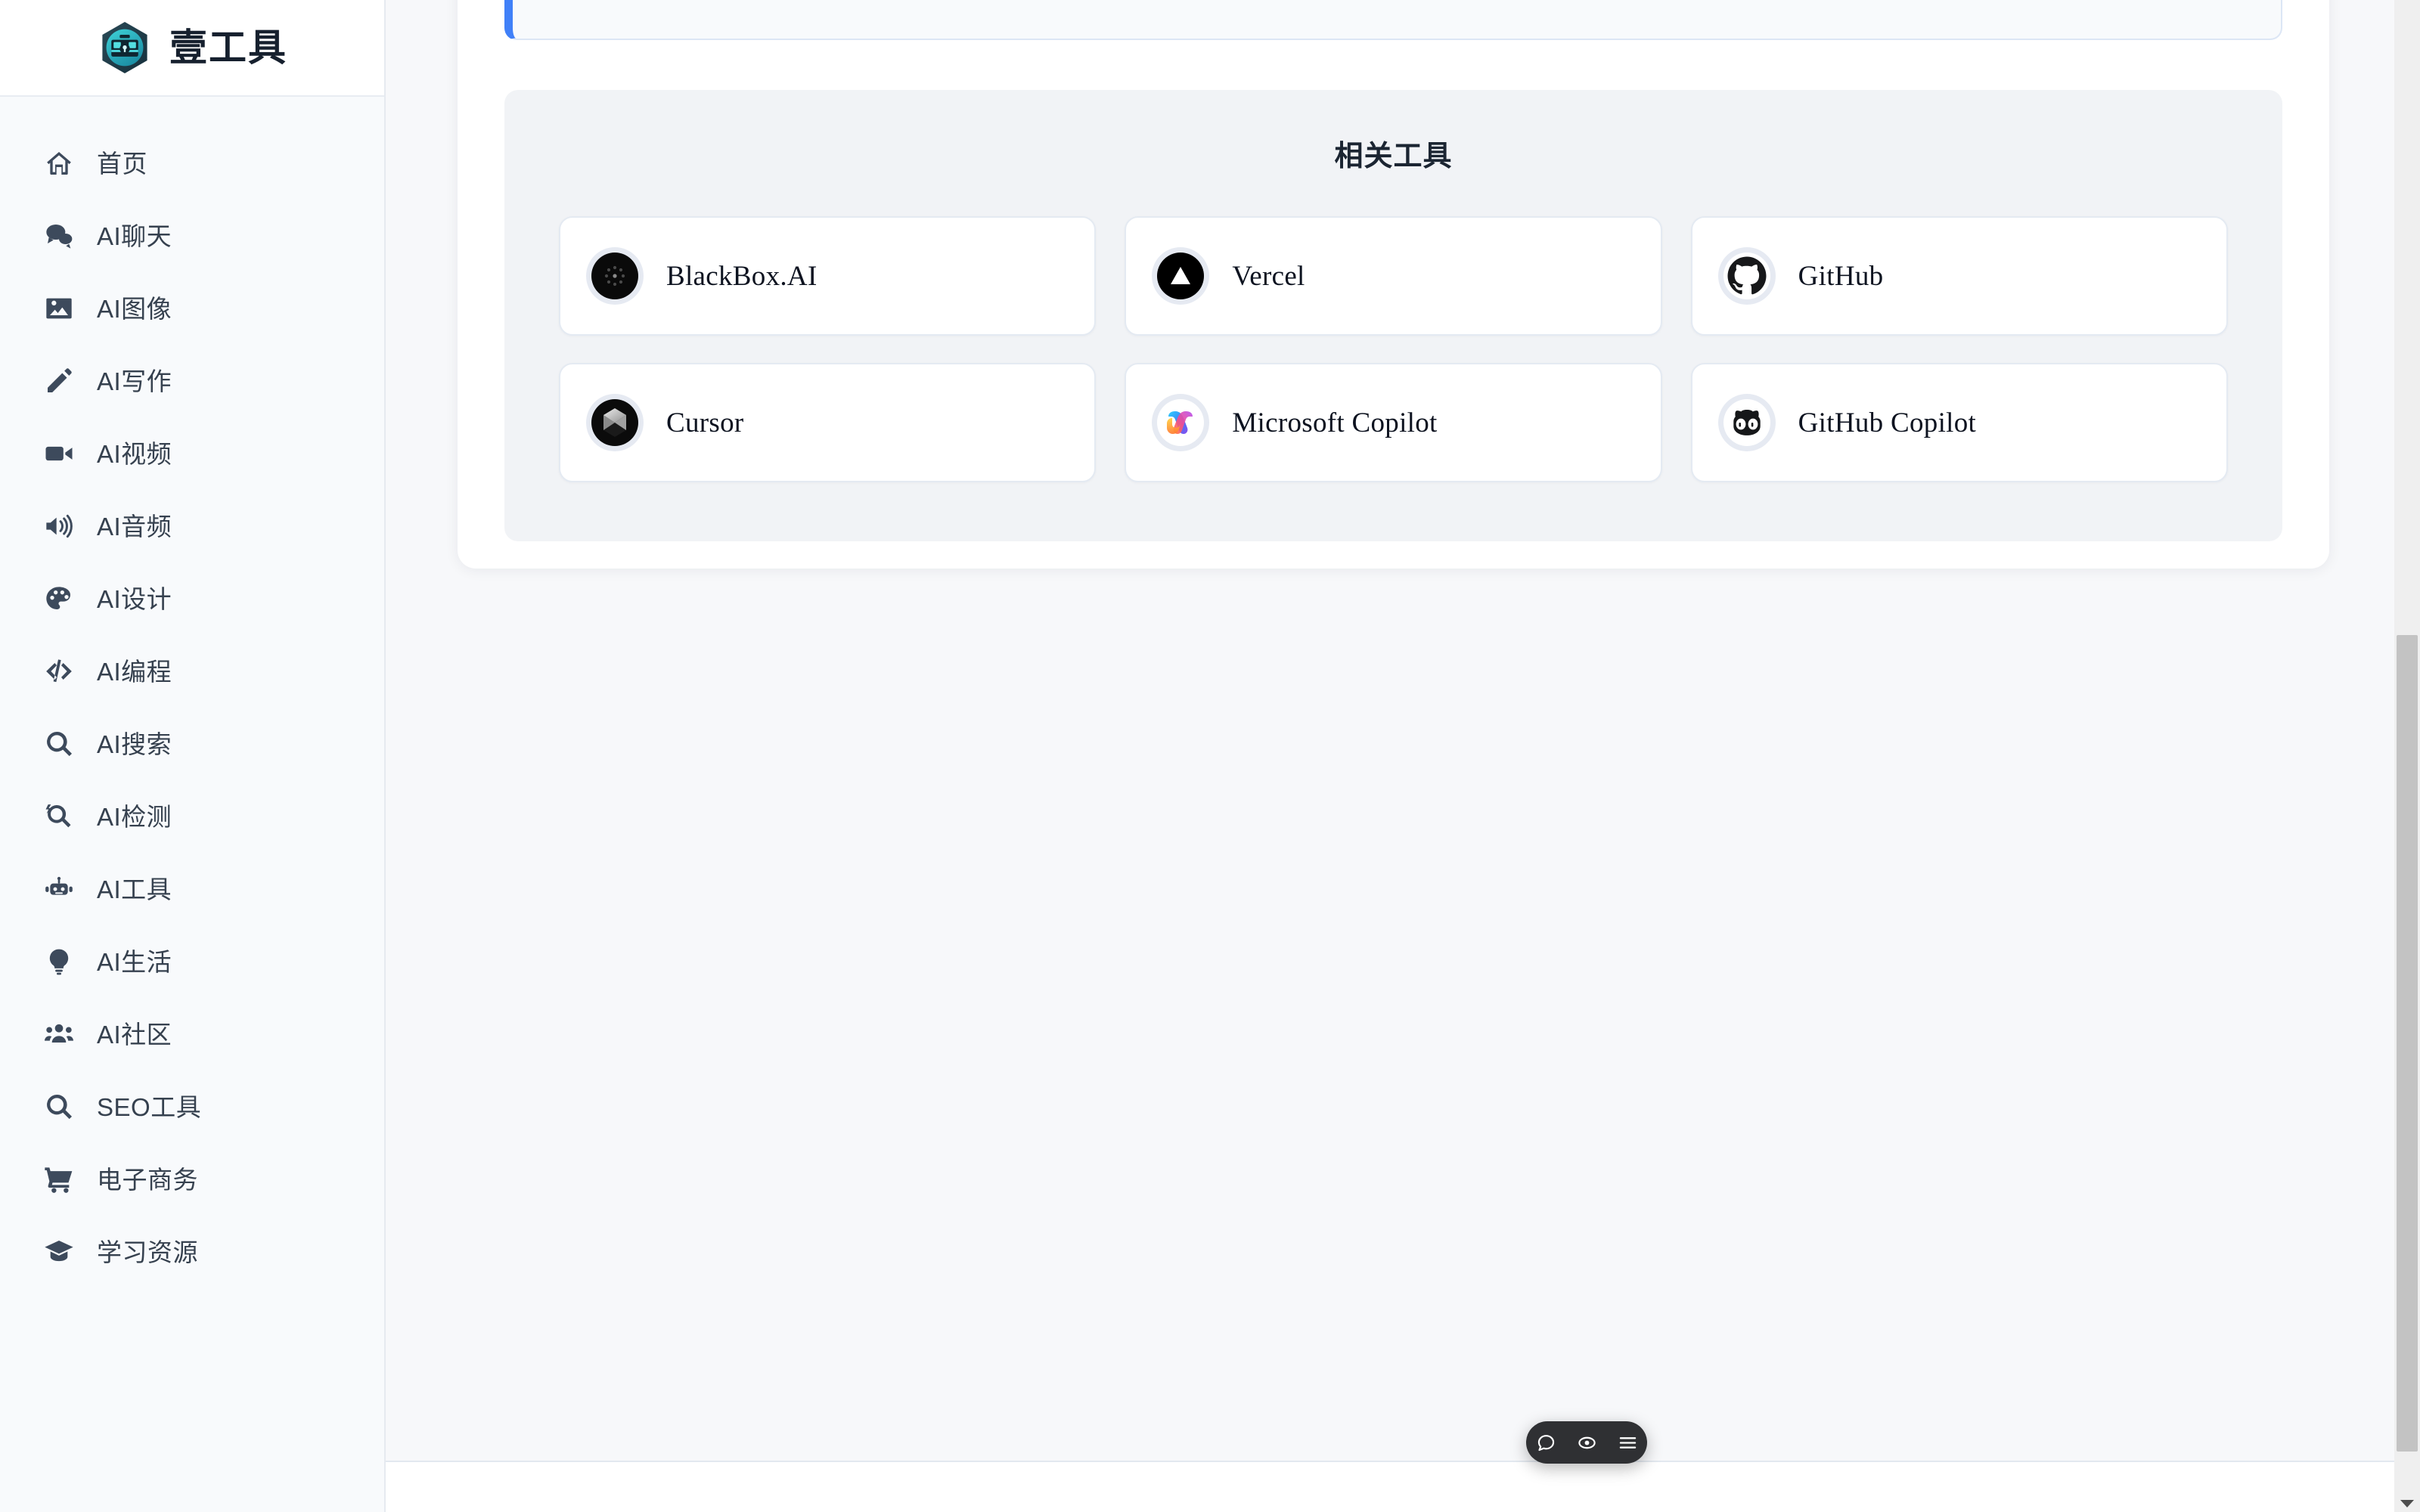 The width and height of the screenshot is (2420, 1512). Describe the element at coordinates (59, 1179) in the screenshot. I see `shopping-cart-icon` at that location.